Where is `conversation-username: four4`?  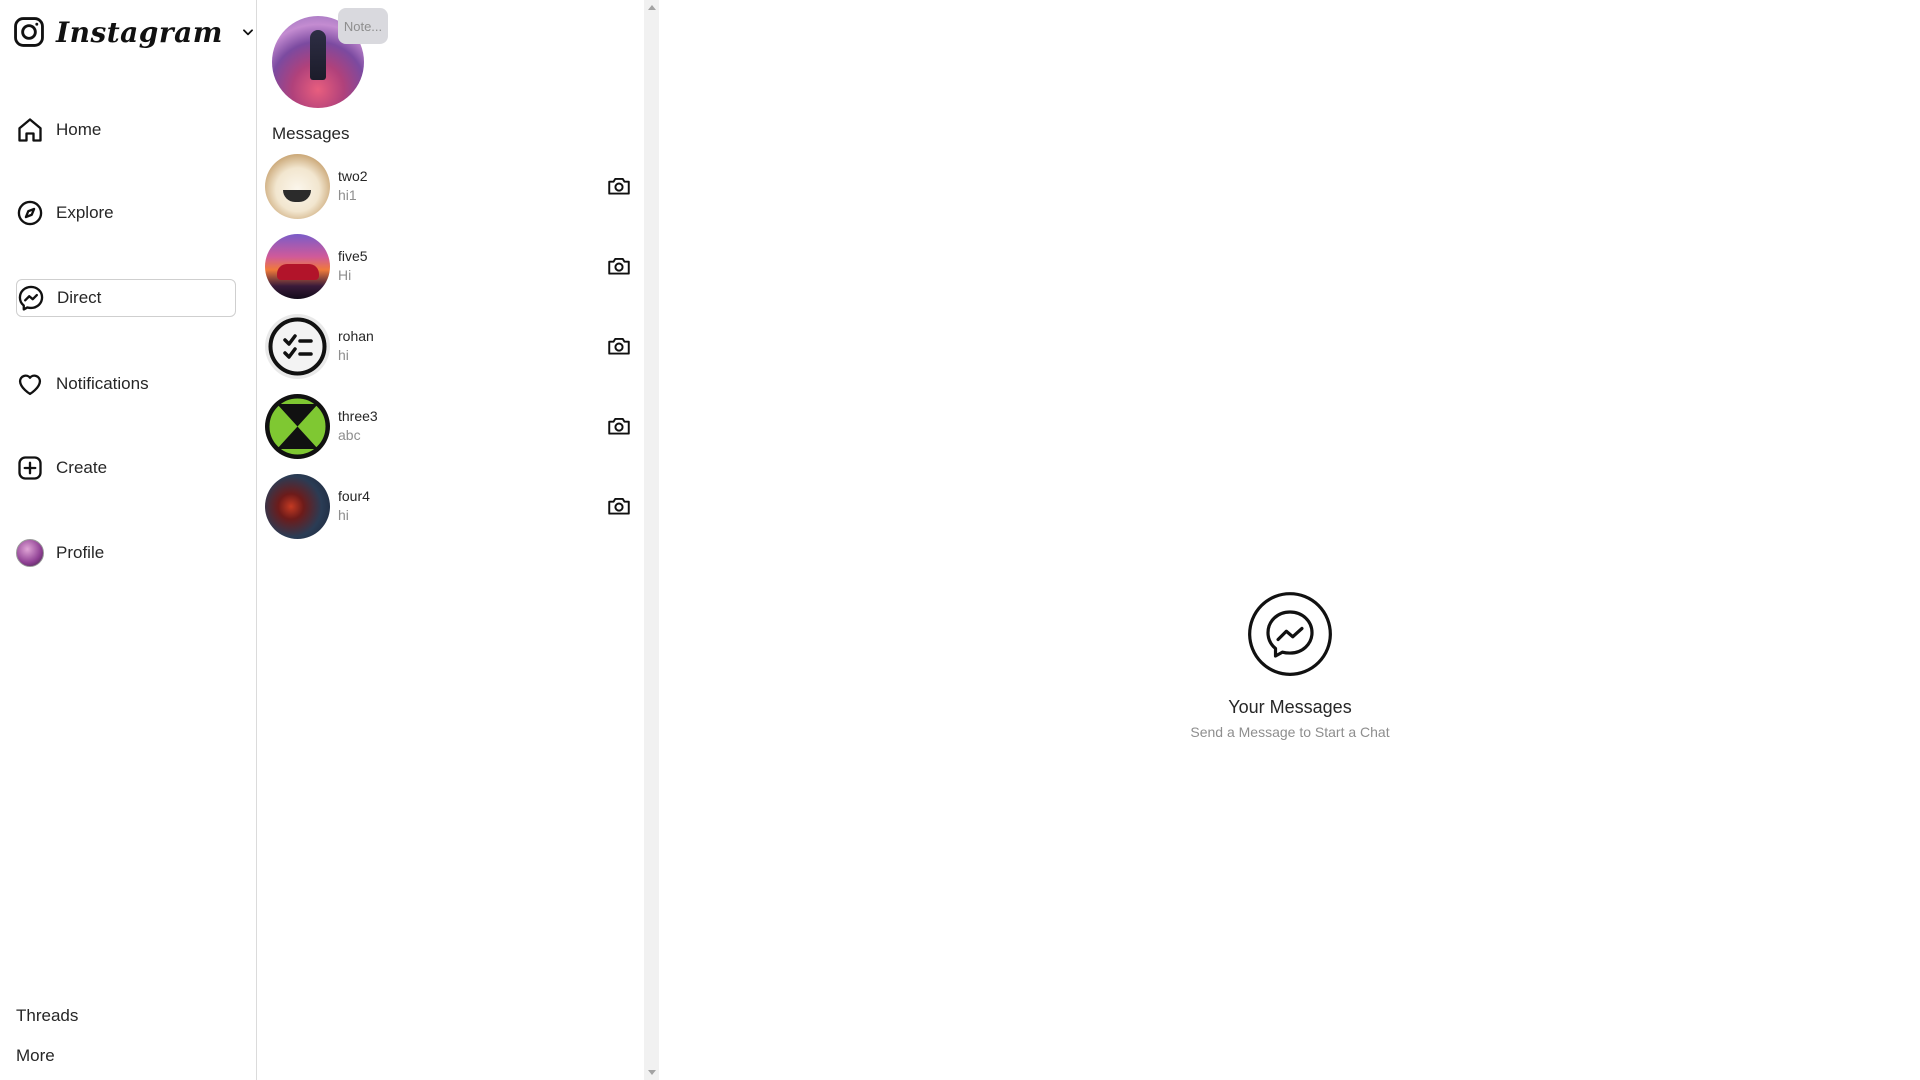
conversation-username: four4 is located at coordinates (354, 496).